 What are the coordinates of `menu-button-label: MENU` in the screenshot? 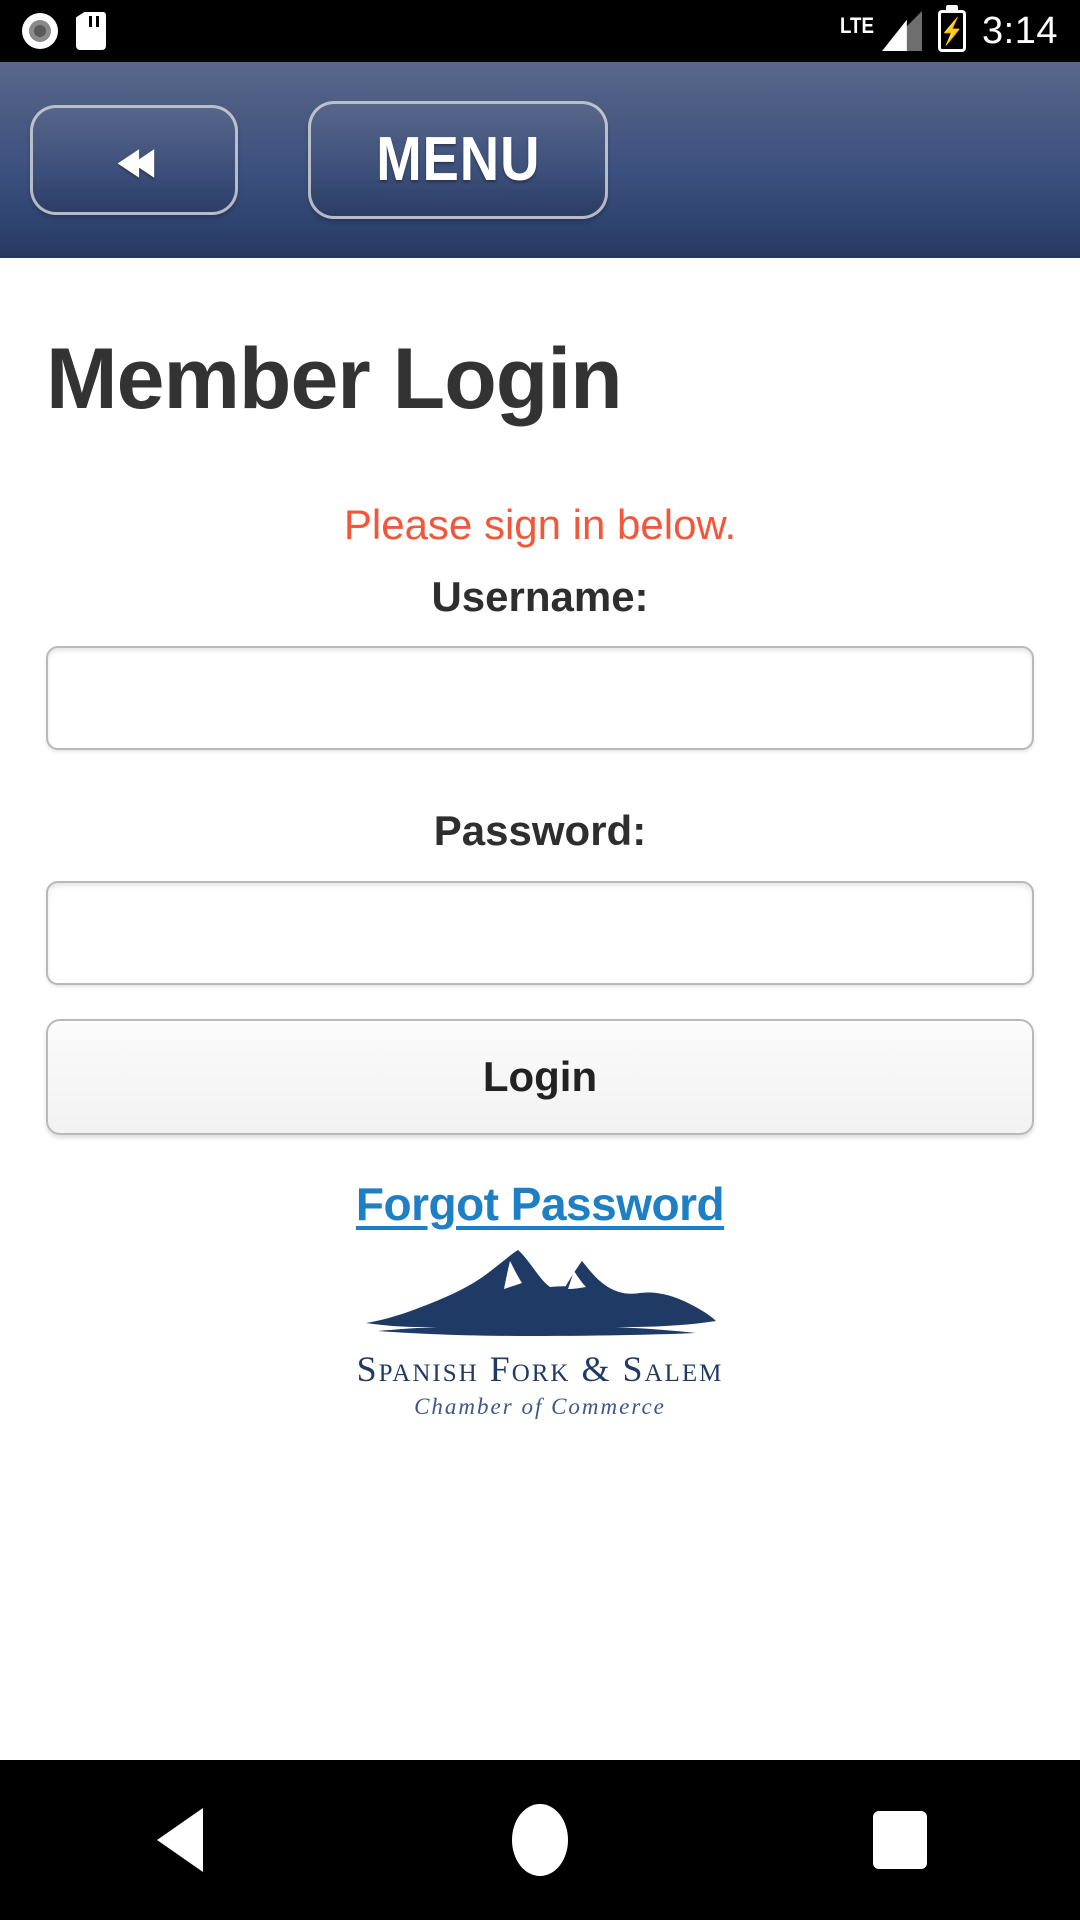 It's located at (458, 159).